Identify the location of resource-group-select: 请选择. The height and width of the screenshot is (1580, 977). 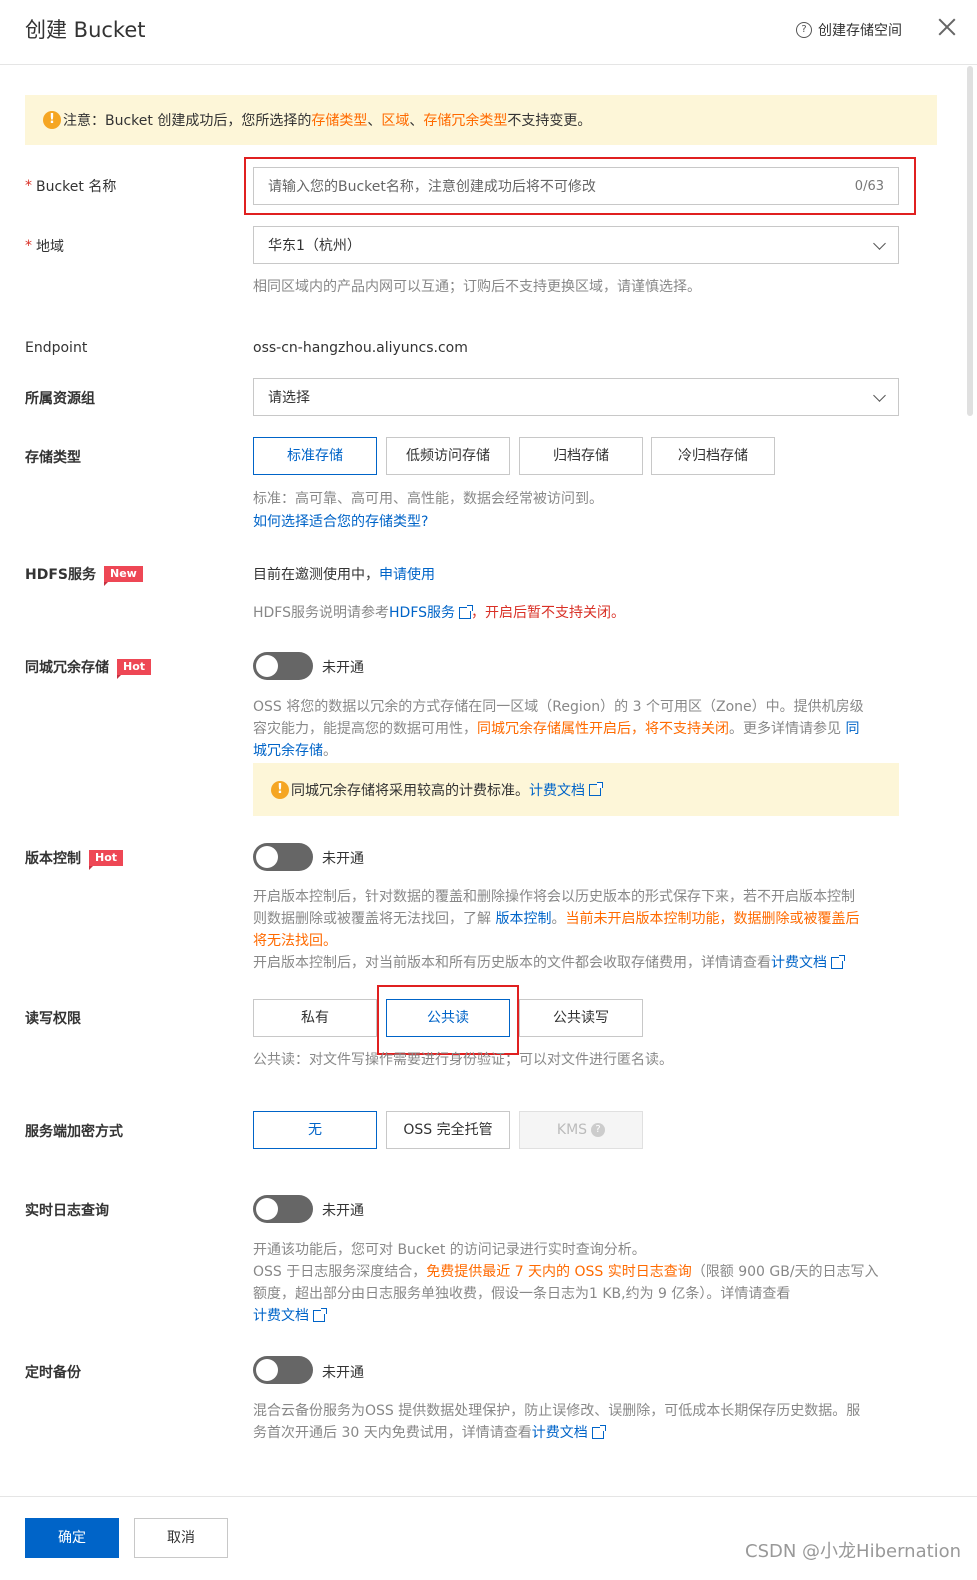
(576, 397).